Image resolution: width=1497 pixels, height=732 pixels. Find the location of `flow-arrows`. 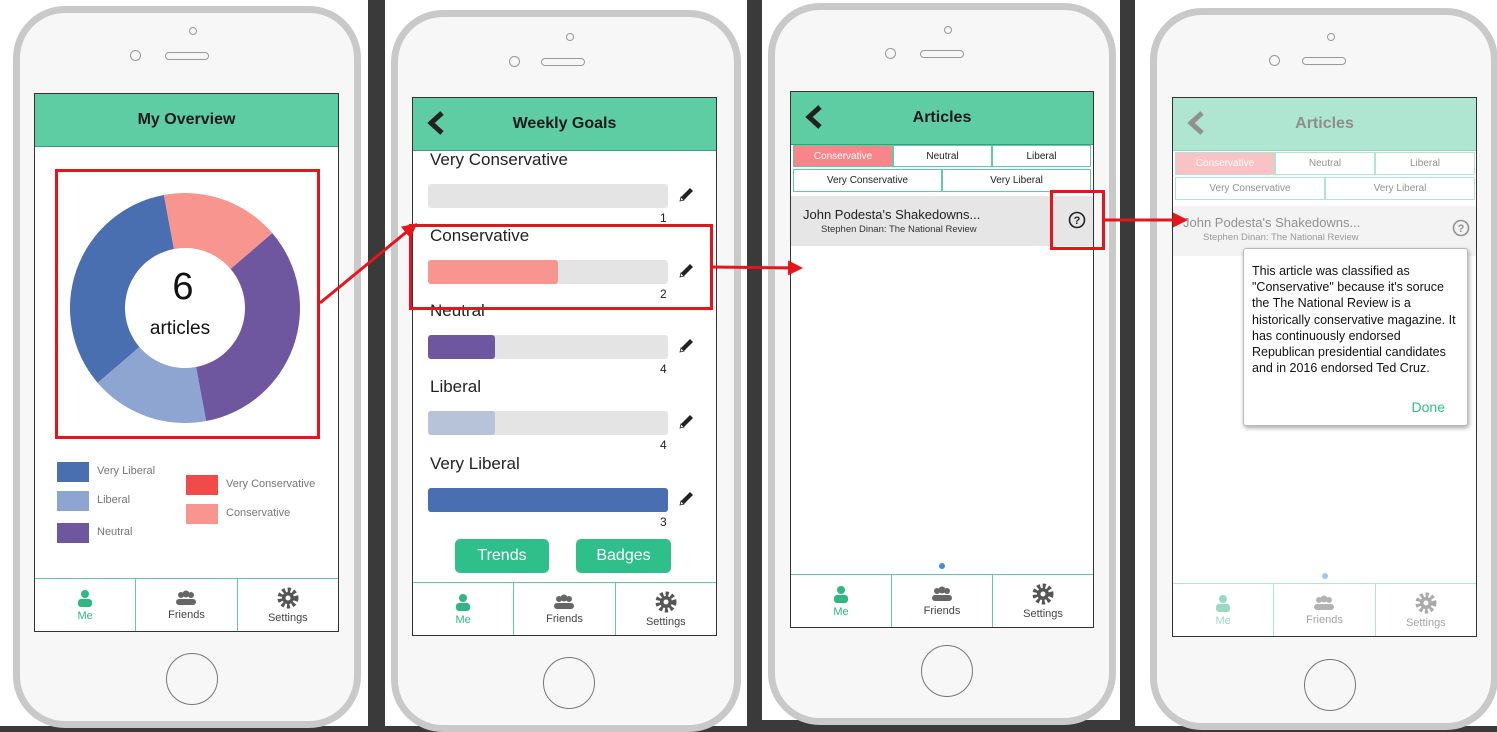

flow-arrows is located at coordinates (753, 258).